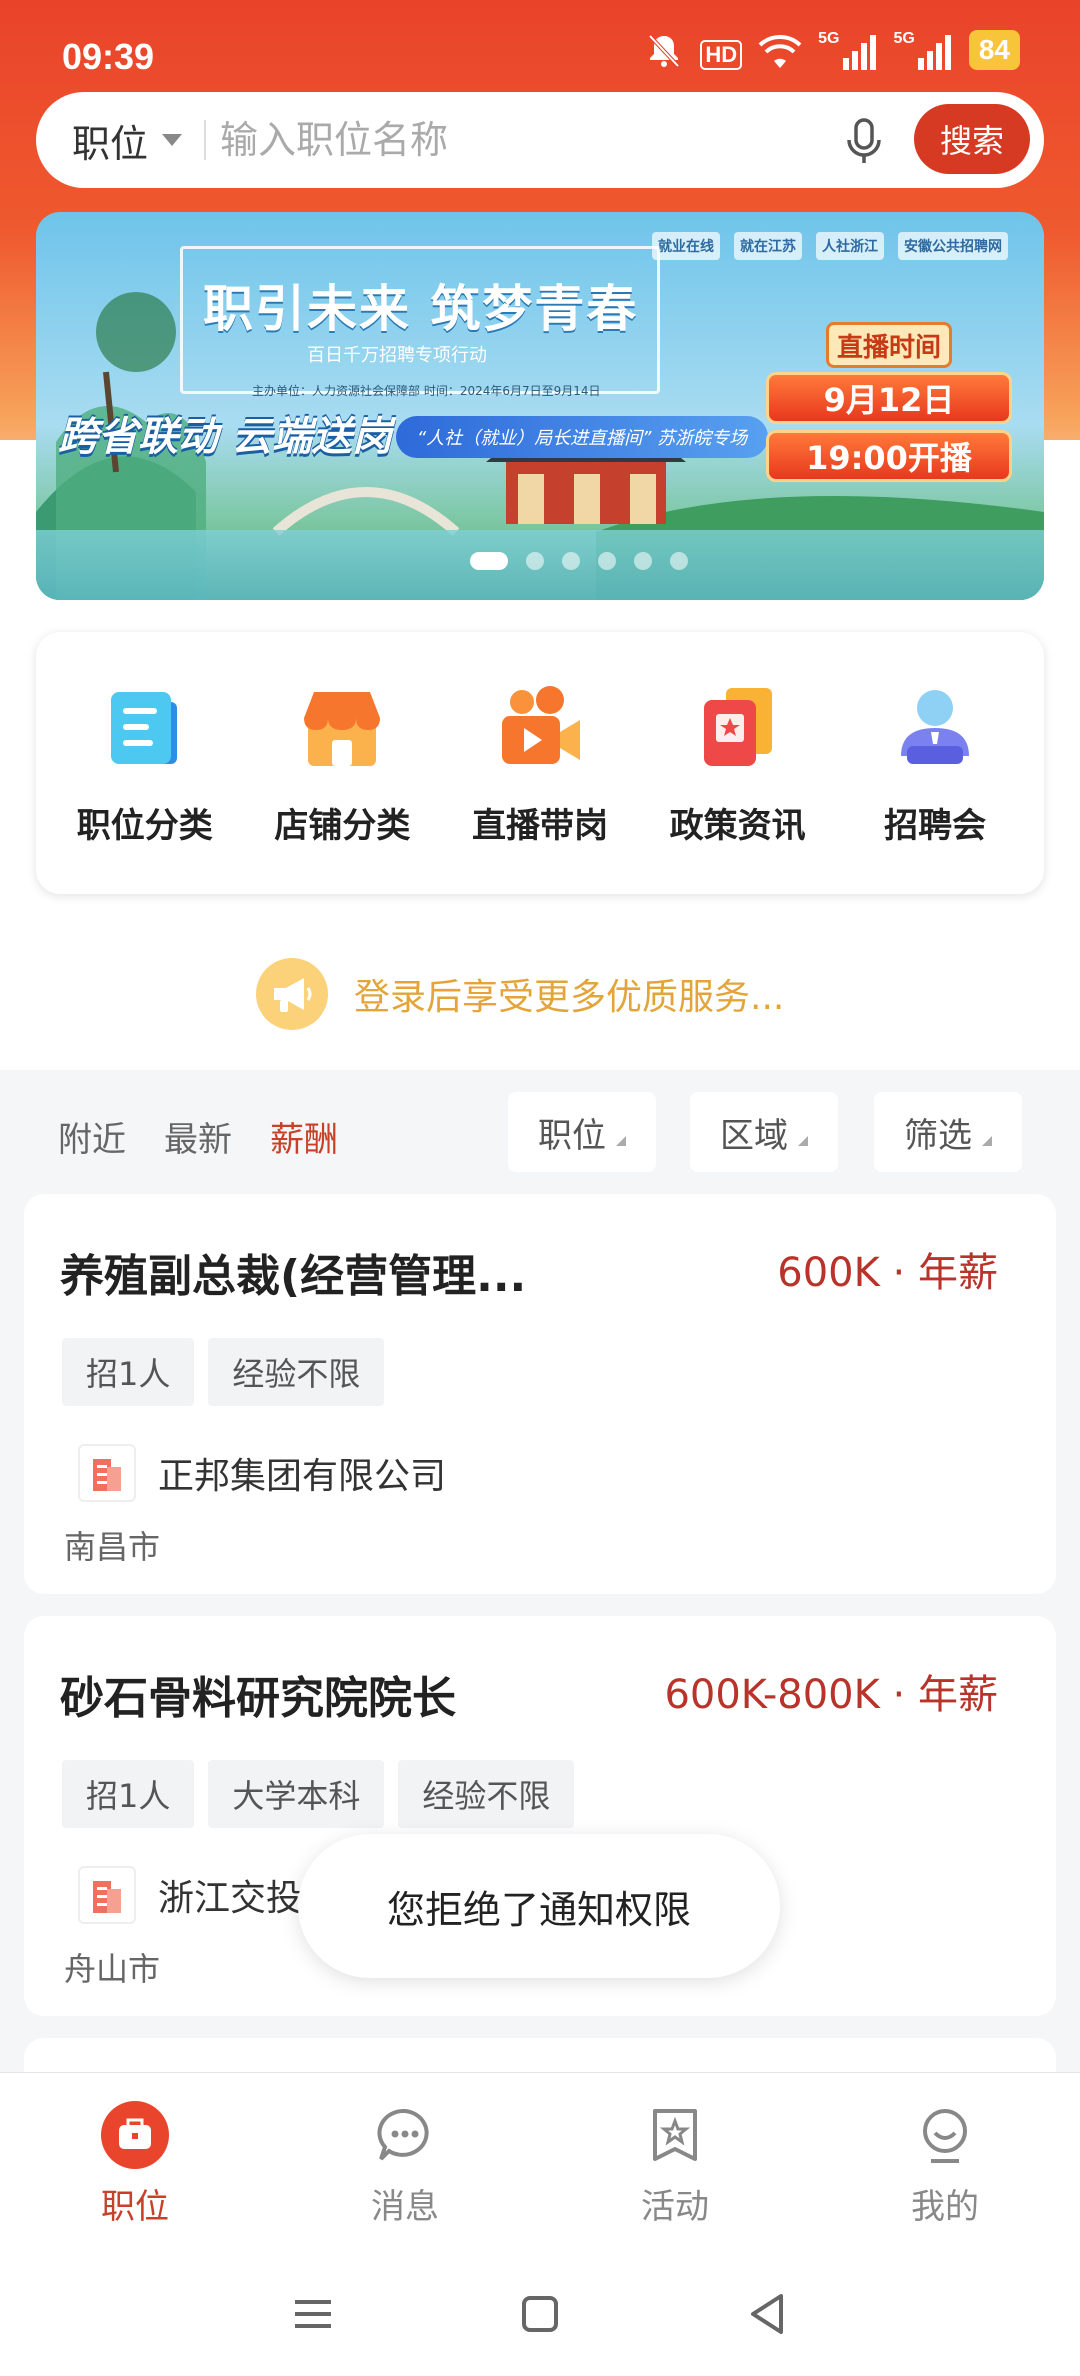 This screenshot has width=1080, height=2376. Describe the element at coordinates (304, 1136) in the screenshot. I see `sort-tab-salary: 薪酬` at that location.